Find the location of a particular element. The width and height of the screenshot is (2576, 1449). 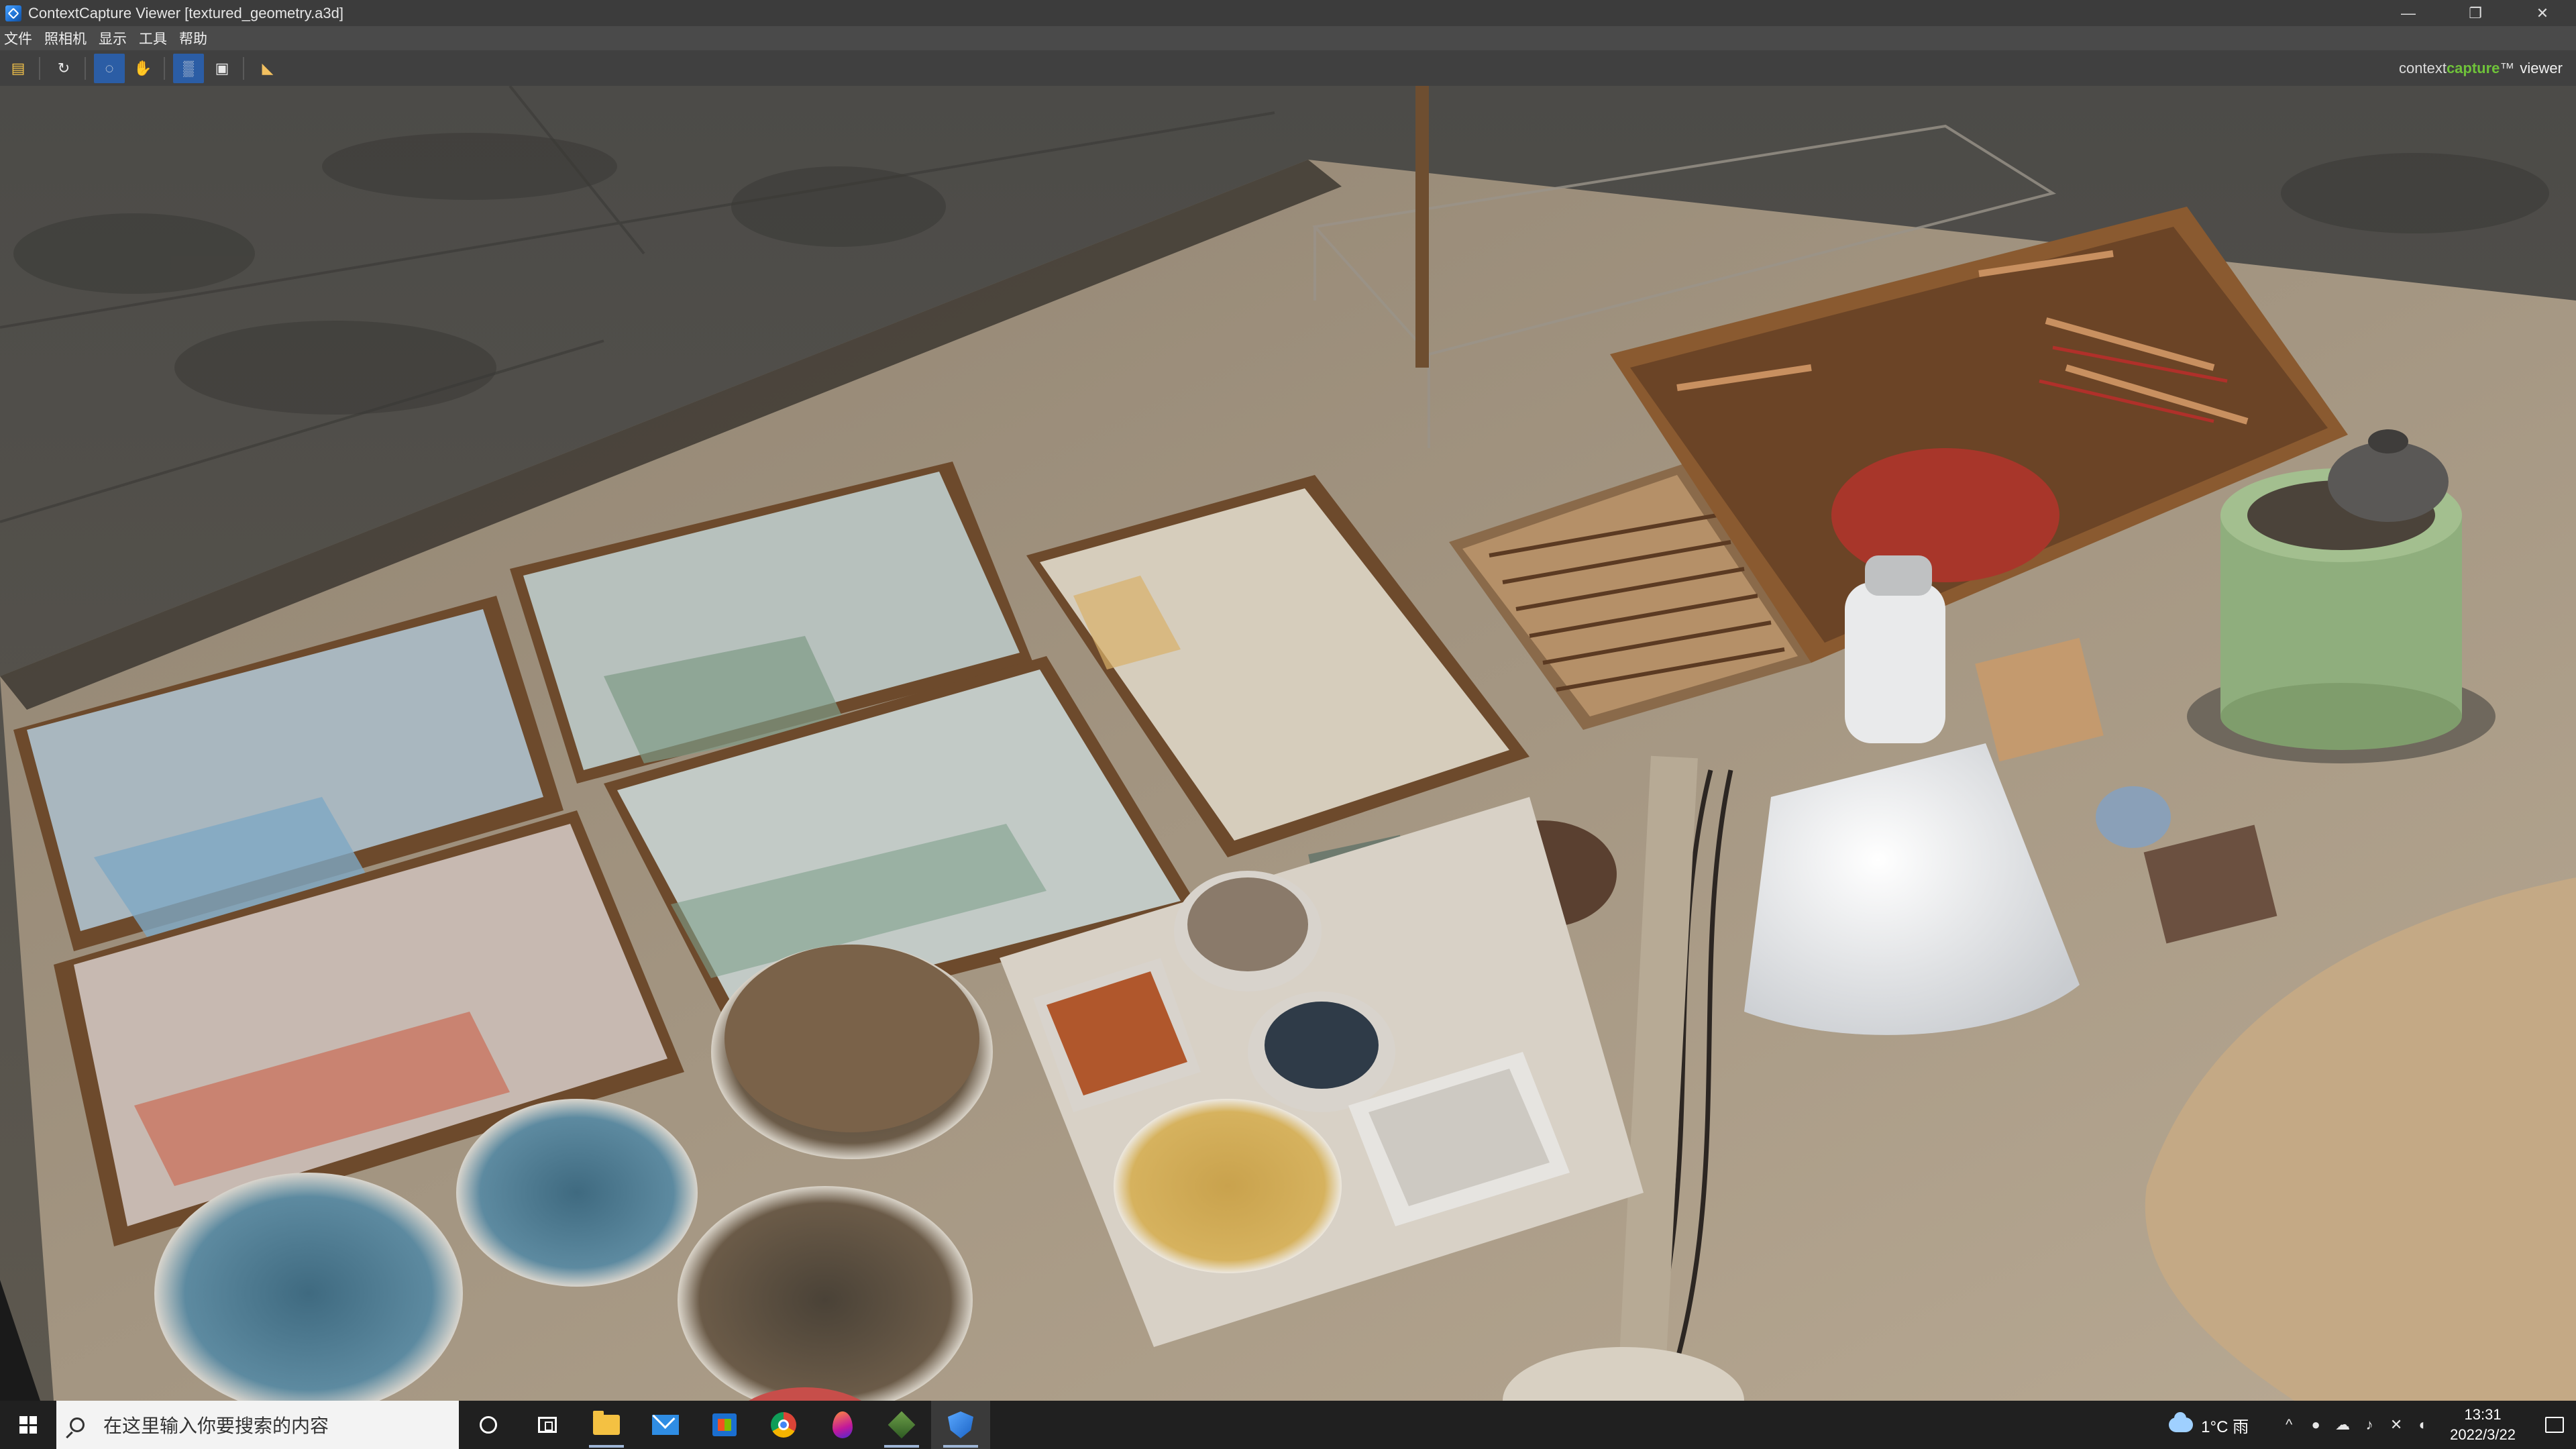

onedrive-icon: ☁ is located at coordinates (2342, 1425).